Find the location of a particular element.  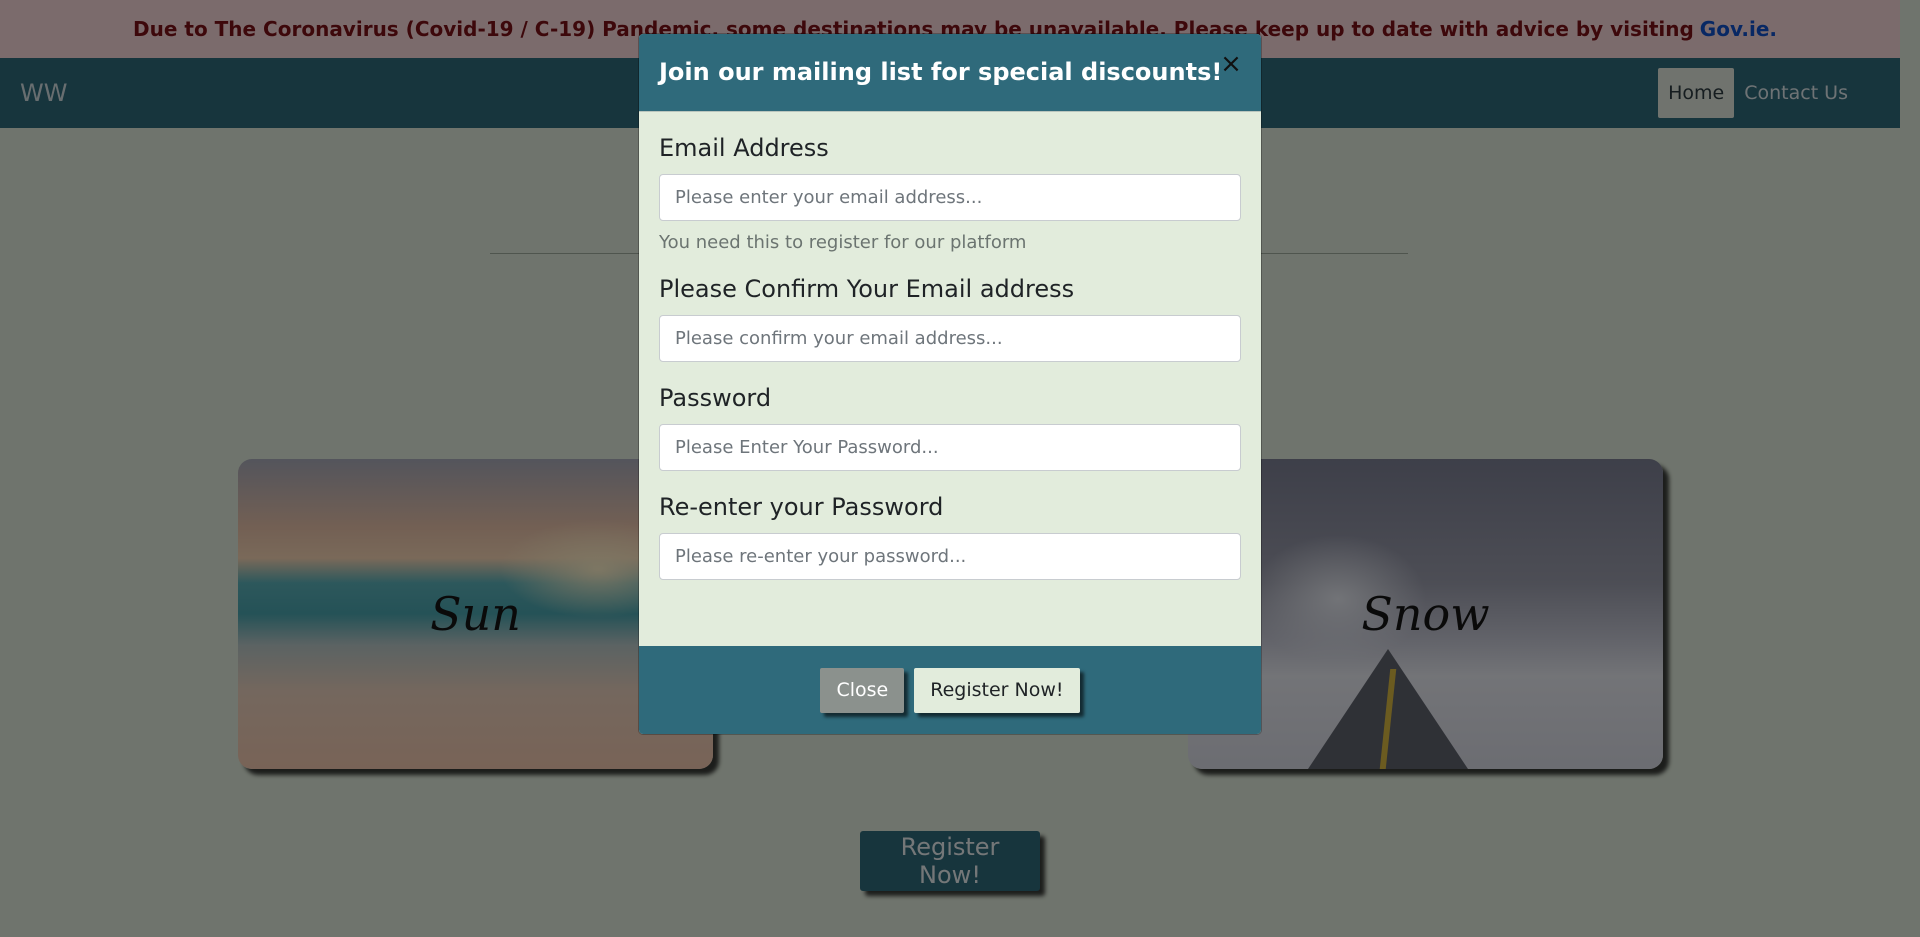

register-button: Register Now! is located at coordinates (997, 690).